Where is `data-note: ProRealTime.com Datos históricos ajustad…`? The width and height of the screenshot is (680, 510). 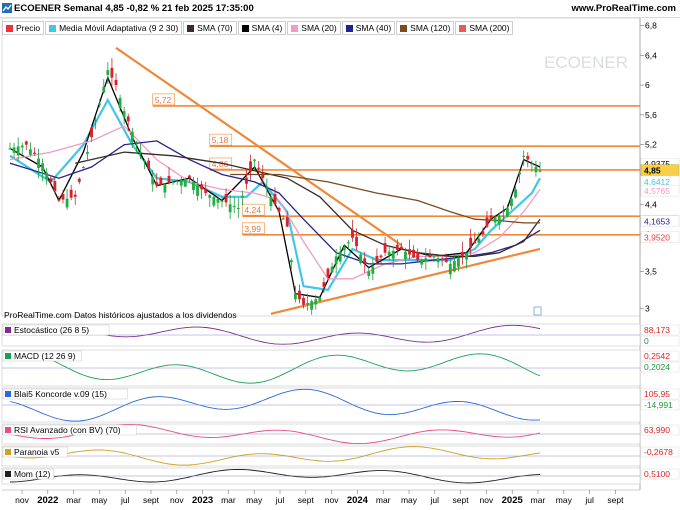 data-note: ProRealTime.com Datos históricos ajustad… is located at coordinates (120, 315).